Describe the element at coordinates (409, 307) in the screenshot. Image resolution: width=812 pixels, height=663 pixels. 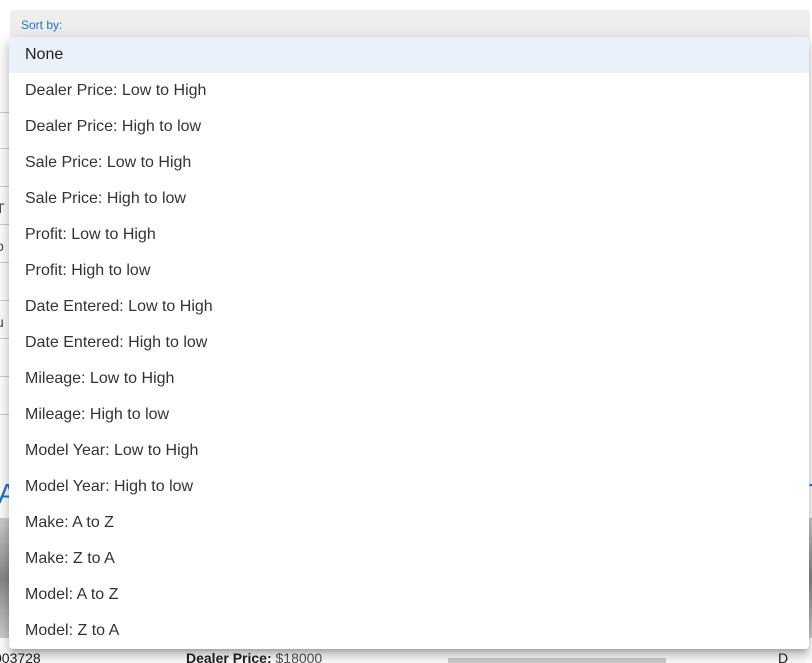
I see `sort-option-date-entered-asc: Date Entered: Low to High` at that location.